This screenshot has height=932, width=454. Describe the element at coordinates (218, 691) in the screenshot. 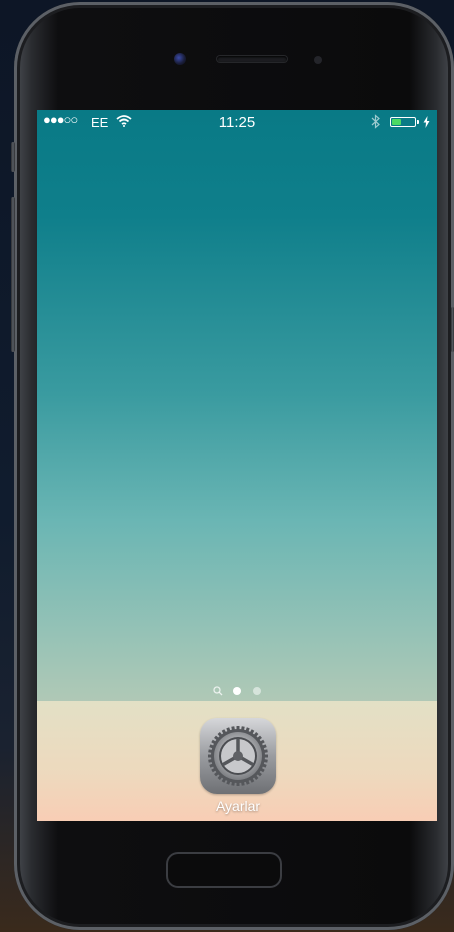

I see `search-icon` at that location.